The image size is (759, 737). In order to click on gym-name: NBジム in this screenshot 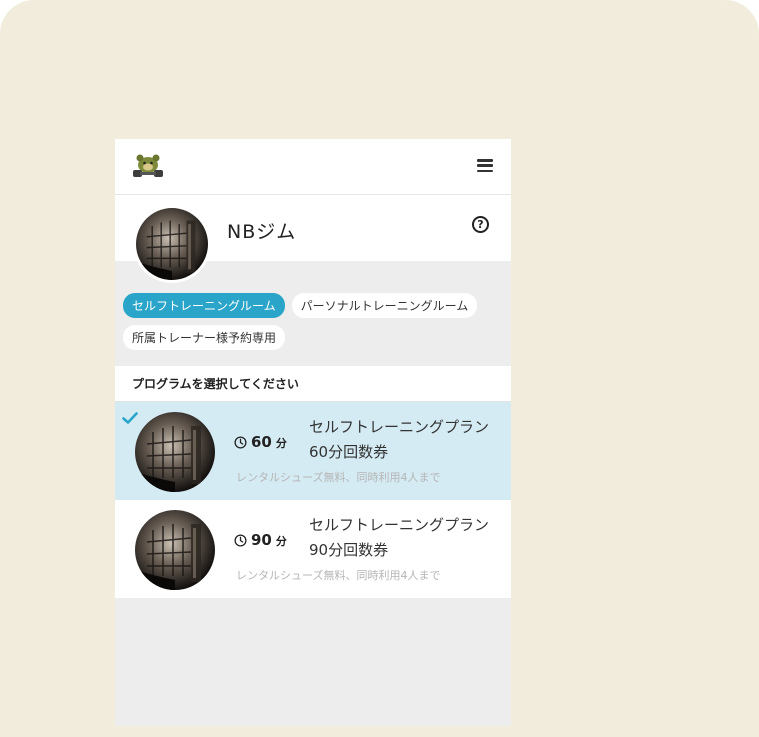, I will do `click(262, 232)`.